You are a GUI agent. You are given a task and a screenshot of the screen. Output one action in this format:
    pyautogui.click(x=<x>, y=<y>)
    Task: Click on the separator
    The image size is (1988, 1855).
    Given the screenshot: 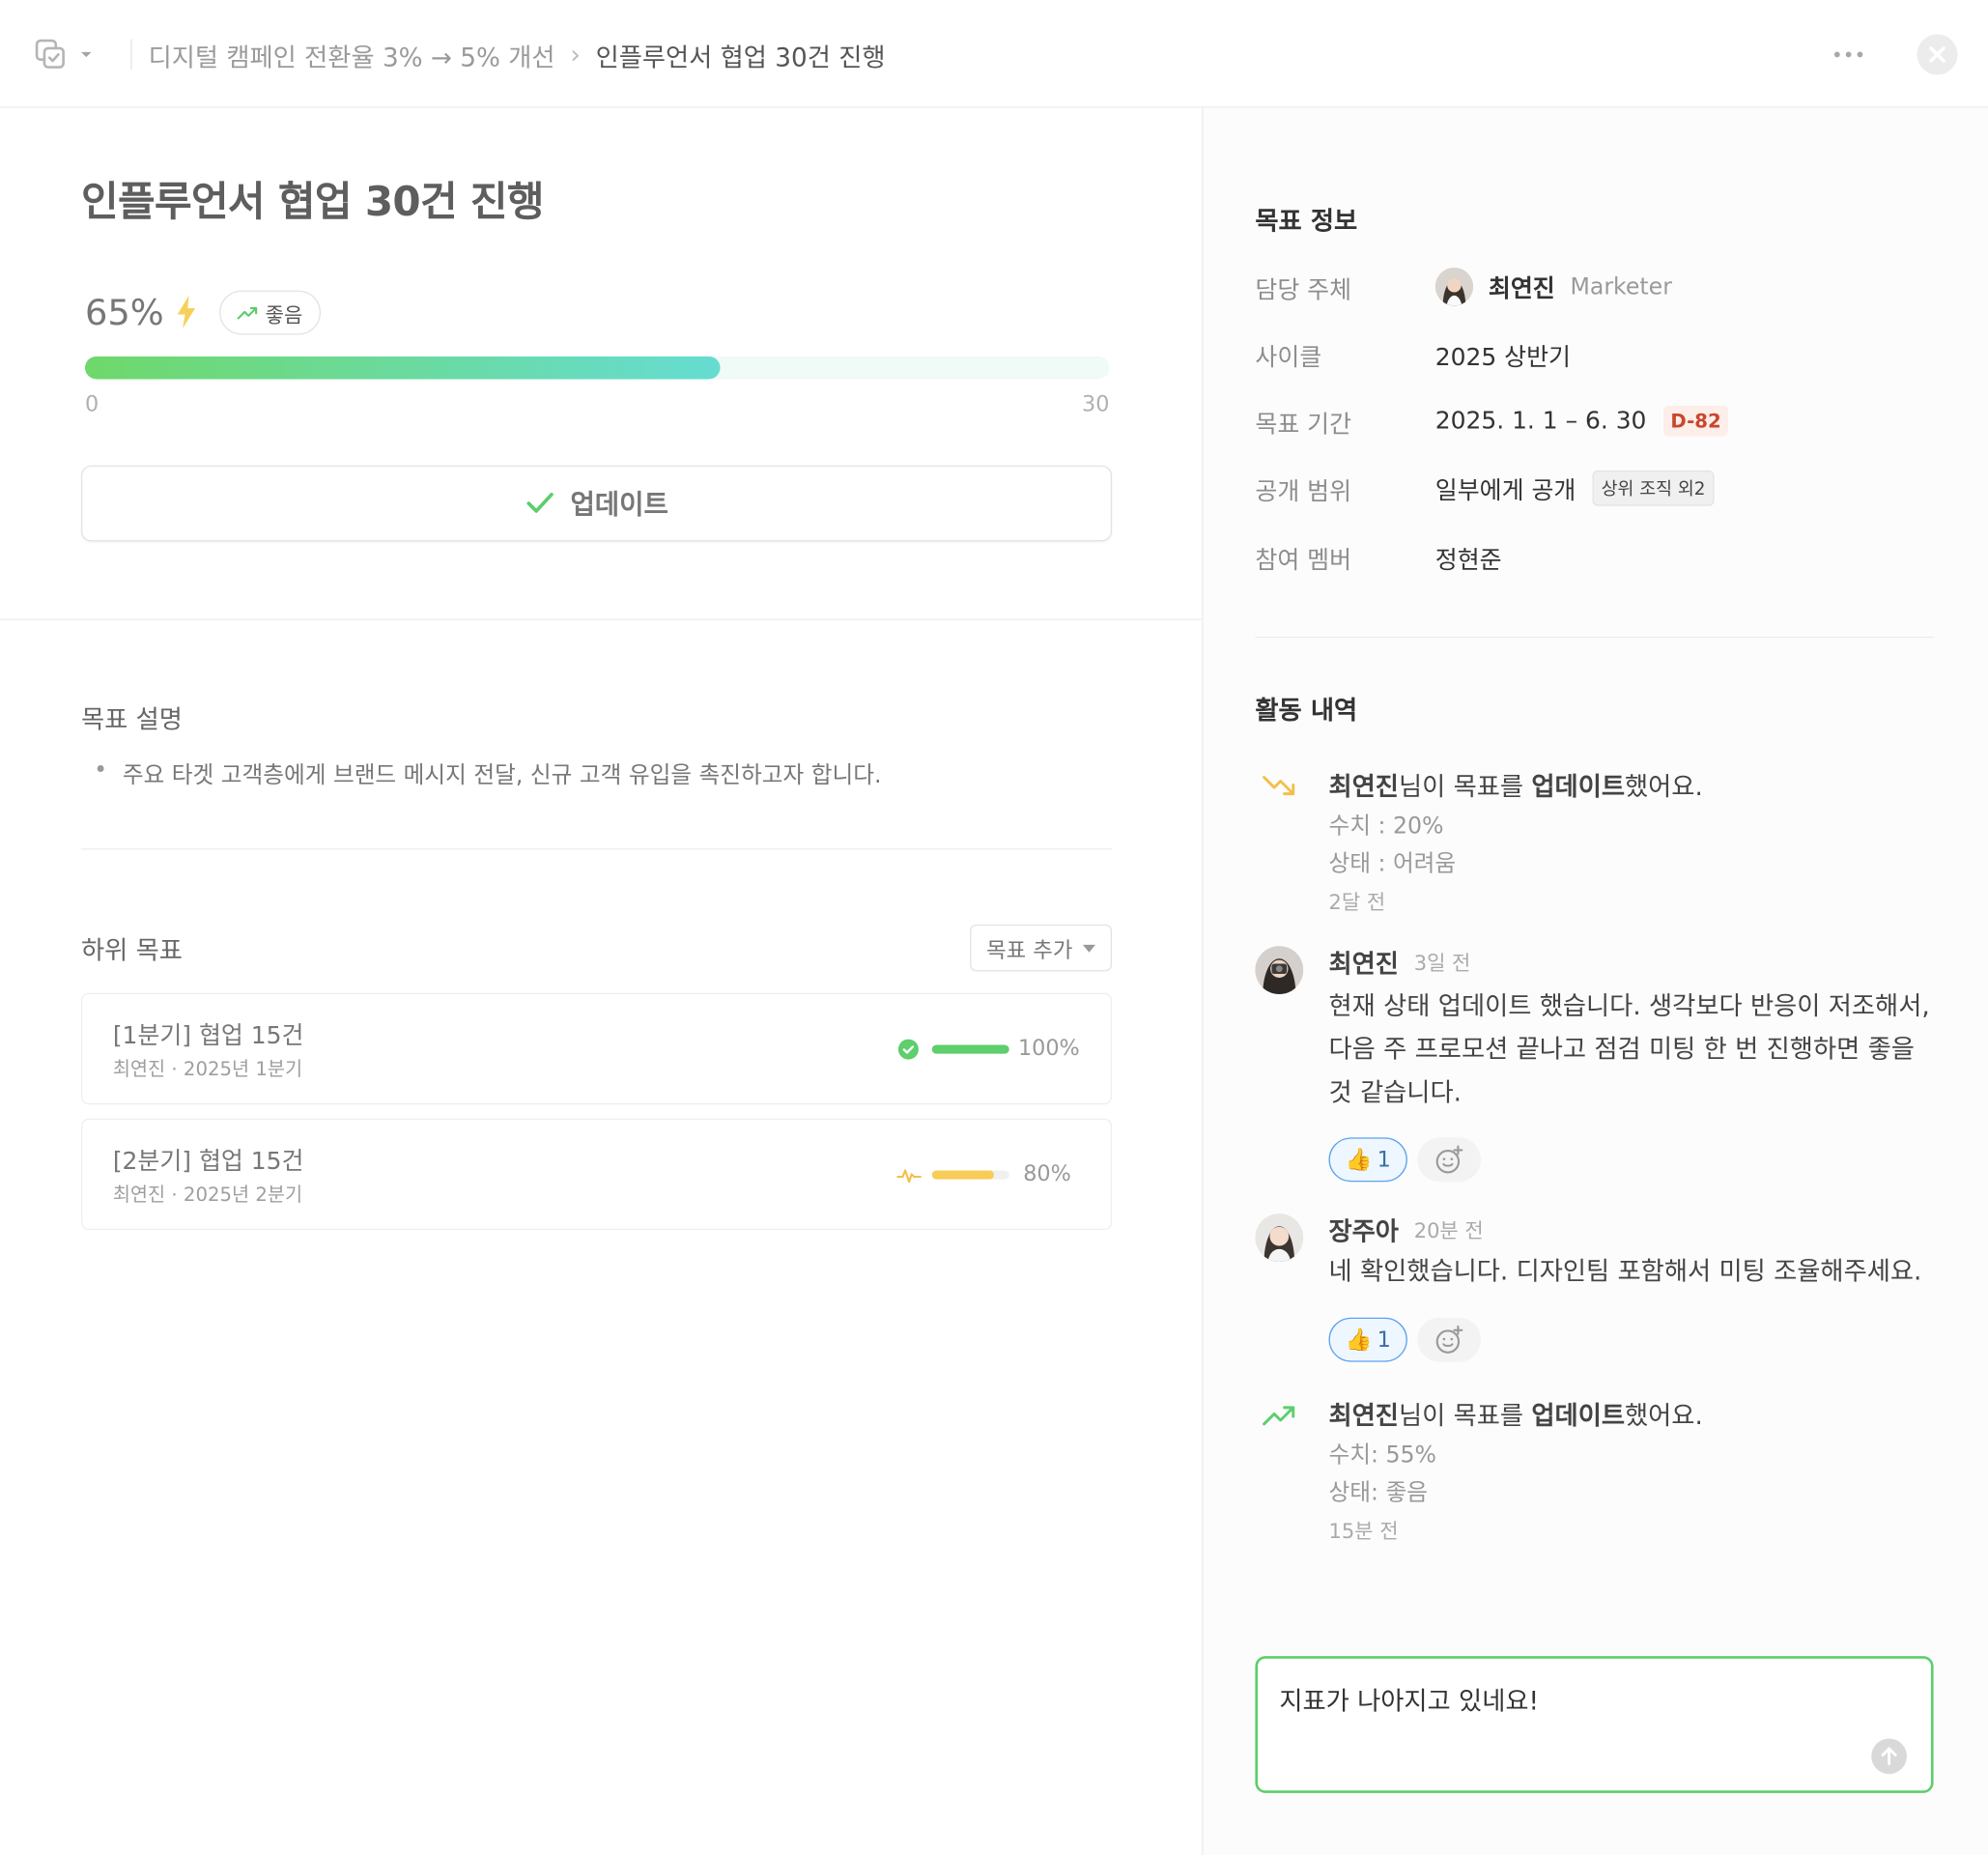 What is the action you would take?
    pyautogui.click(x=131, y=55)
    